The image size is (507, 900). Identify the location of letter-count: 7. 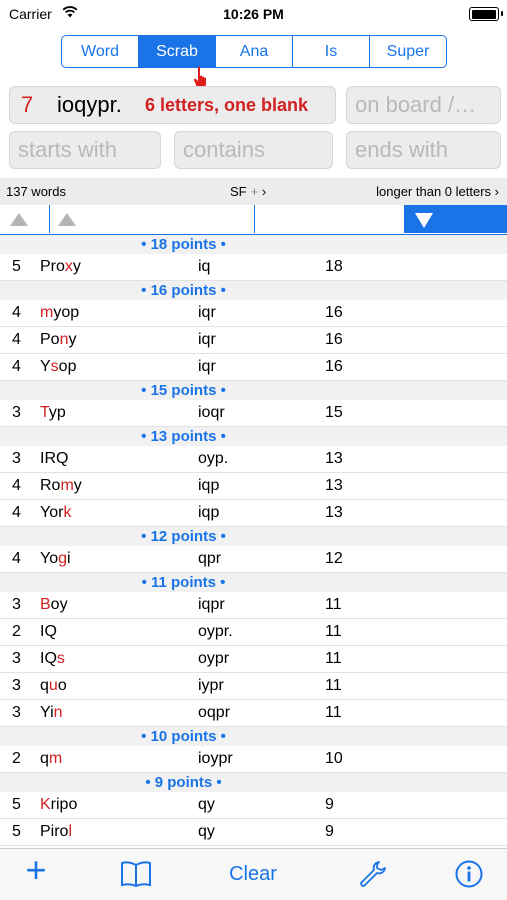
(27, 104).